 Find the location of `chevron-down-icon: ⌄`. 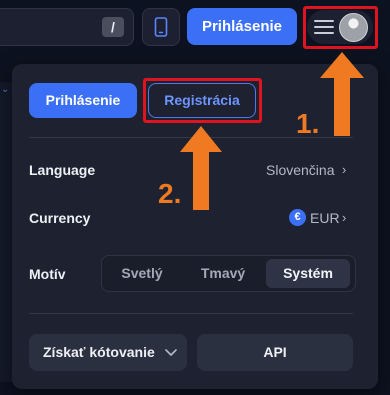

chevron-down-icon: ⌄ is located at coordinates (5, 89).